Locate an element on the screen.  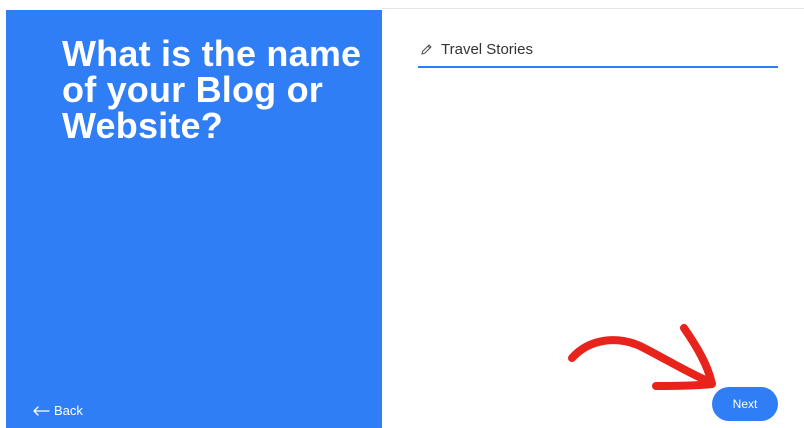
pencil-icon is located at coordinates (426, 49).